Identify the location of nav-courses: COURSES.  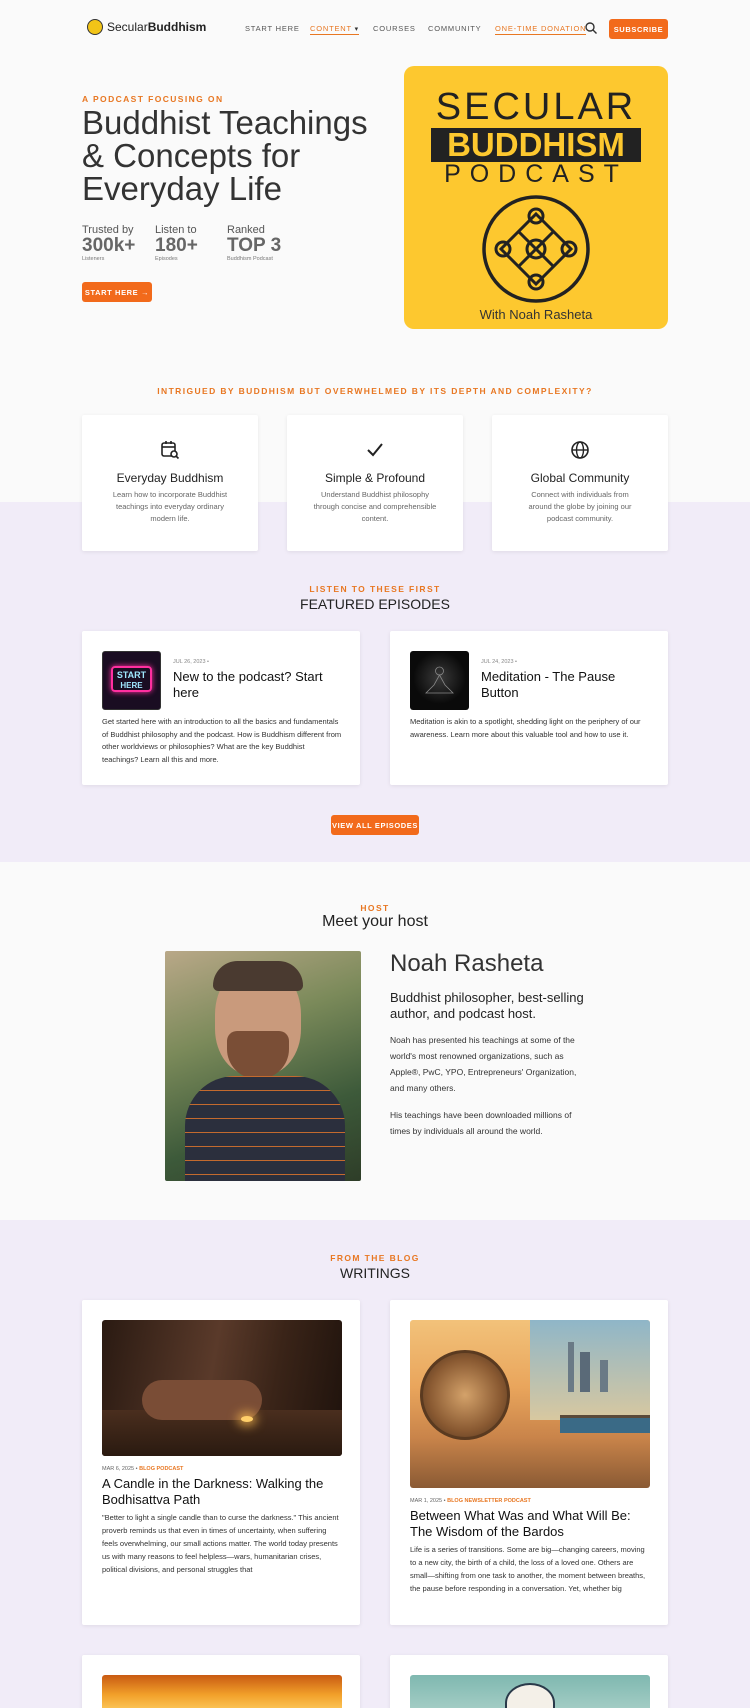
(394, 28).